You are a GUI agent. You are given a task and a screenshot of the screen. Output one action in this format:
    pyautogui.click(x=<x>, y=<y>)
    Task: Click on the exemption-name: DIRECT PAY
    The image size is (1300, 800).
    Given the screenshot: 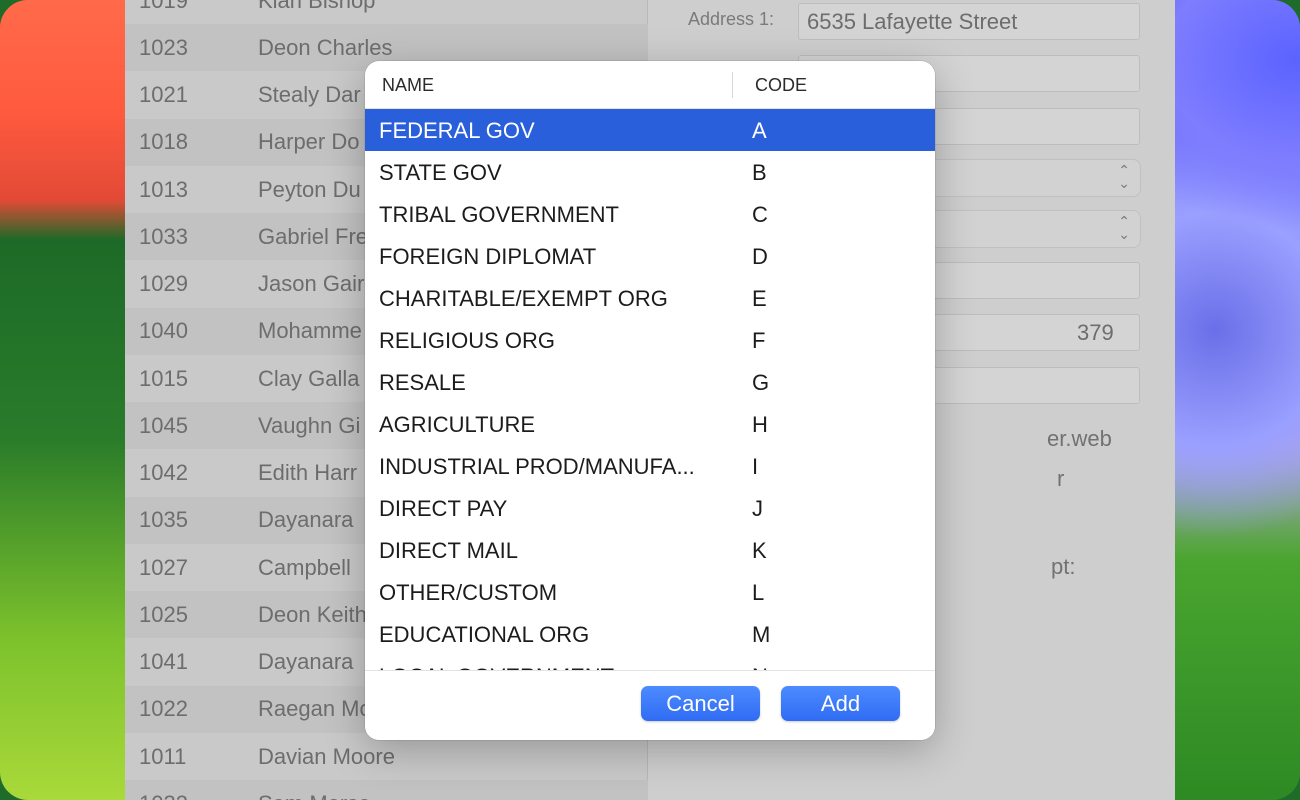 What is the action you would take?
    pyautogui.click(x=443, y=508)
    